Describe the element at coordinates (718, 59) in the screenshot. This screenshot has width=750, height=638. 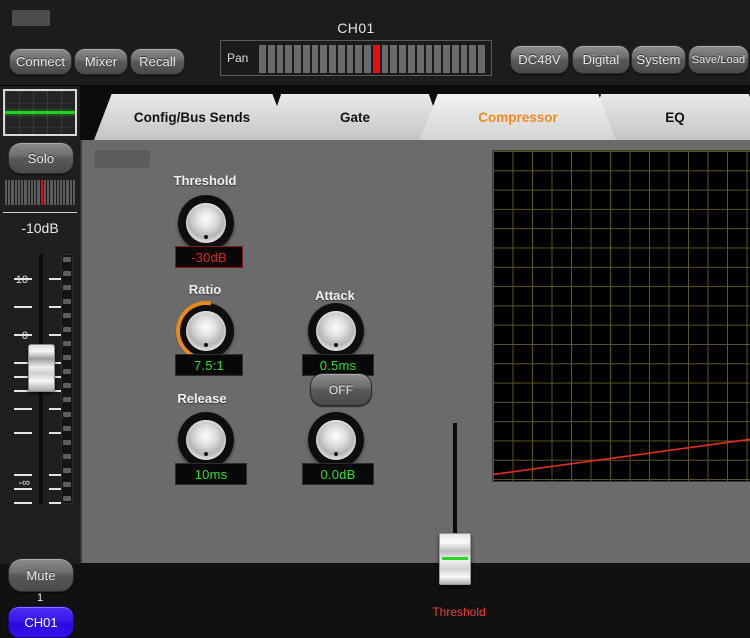
I see `save-load-button: Save/Load` at that location.